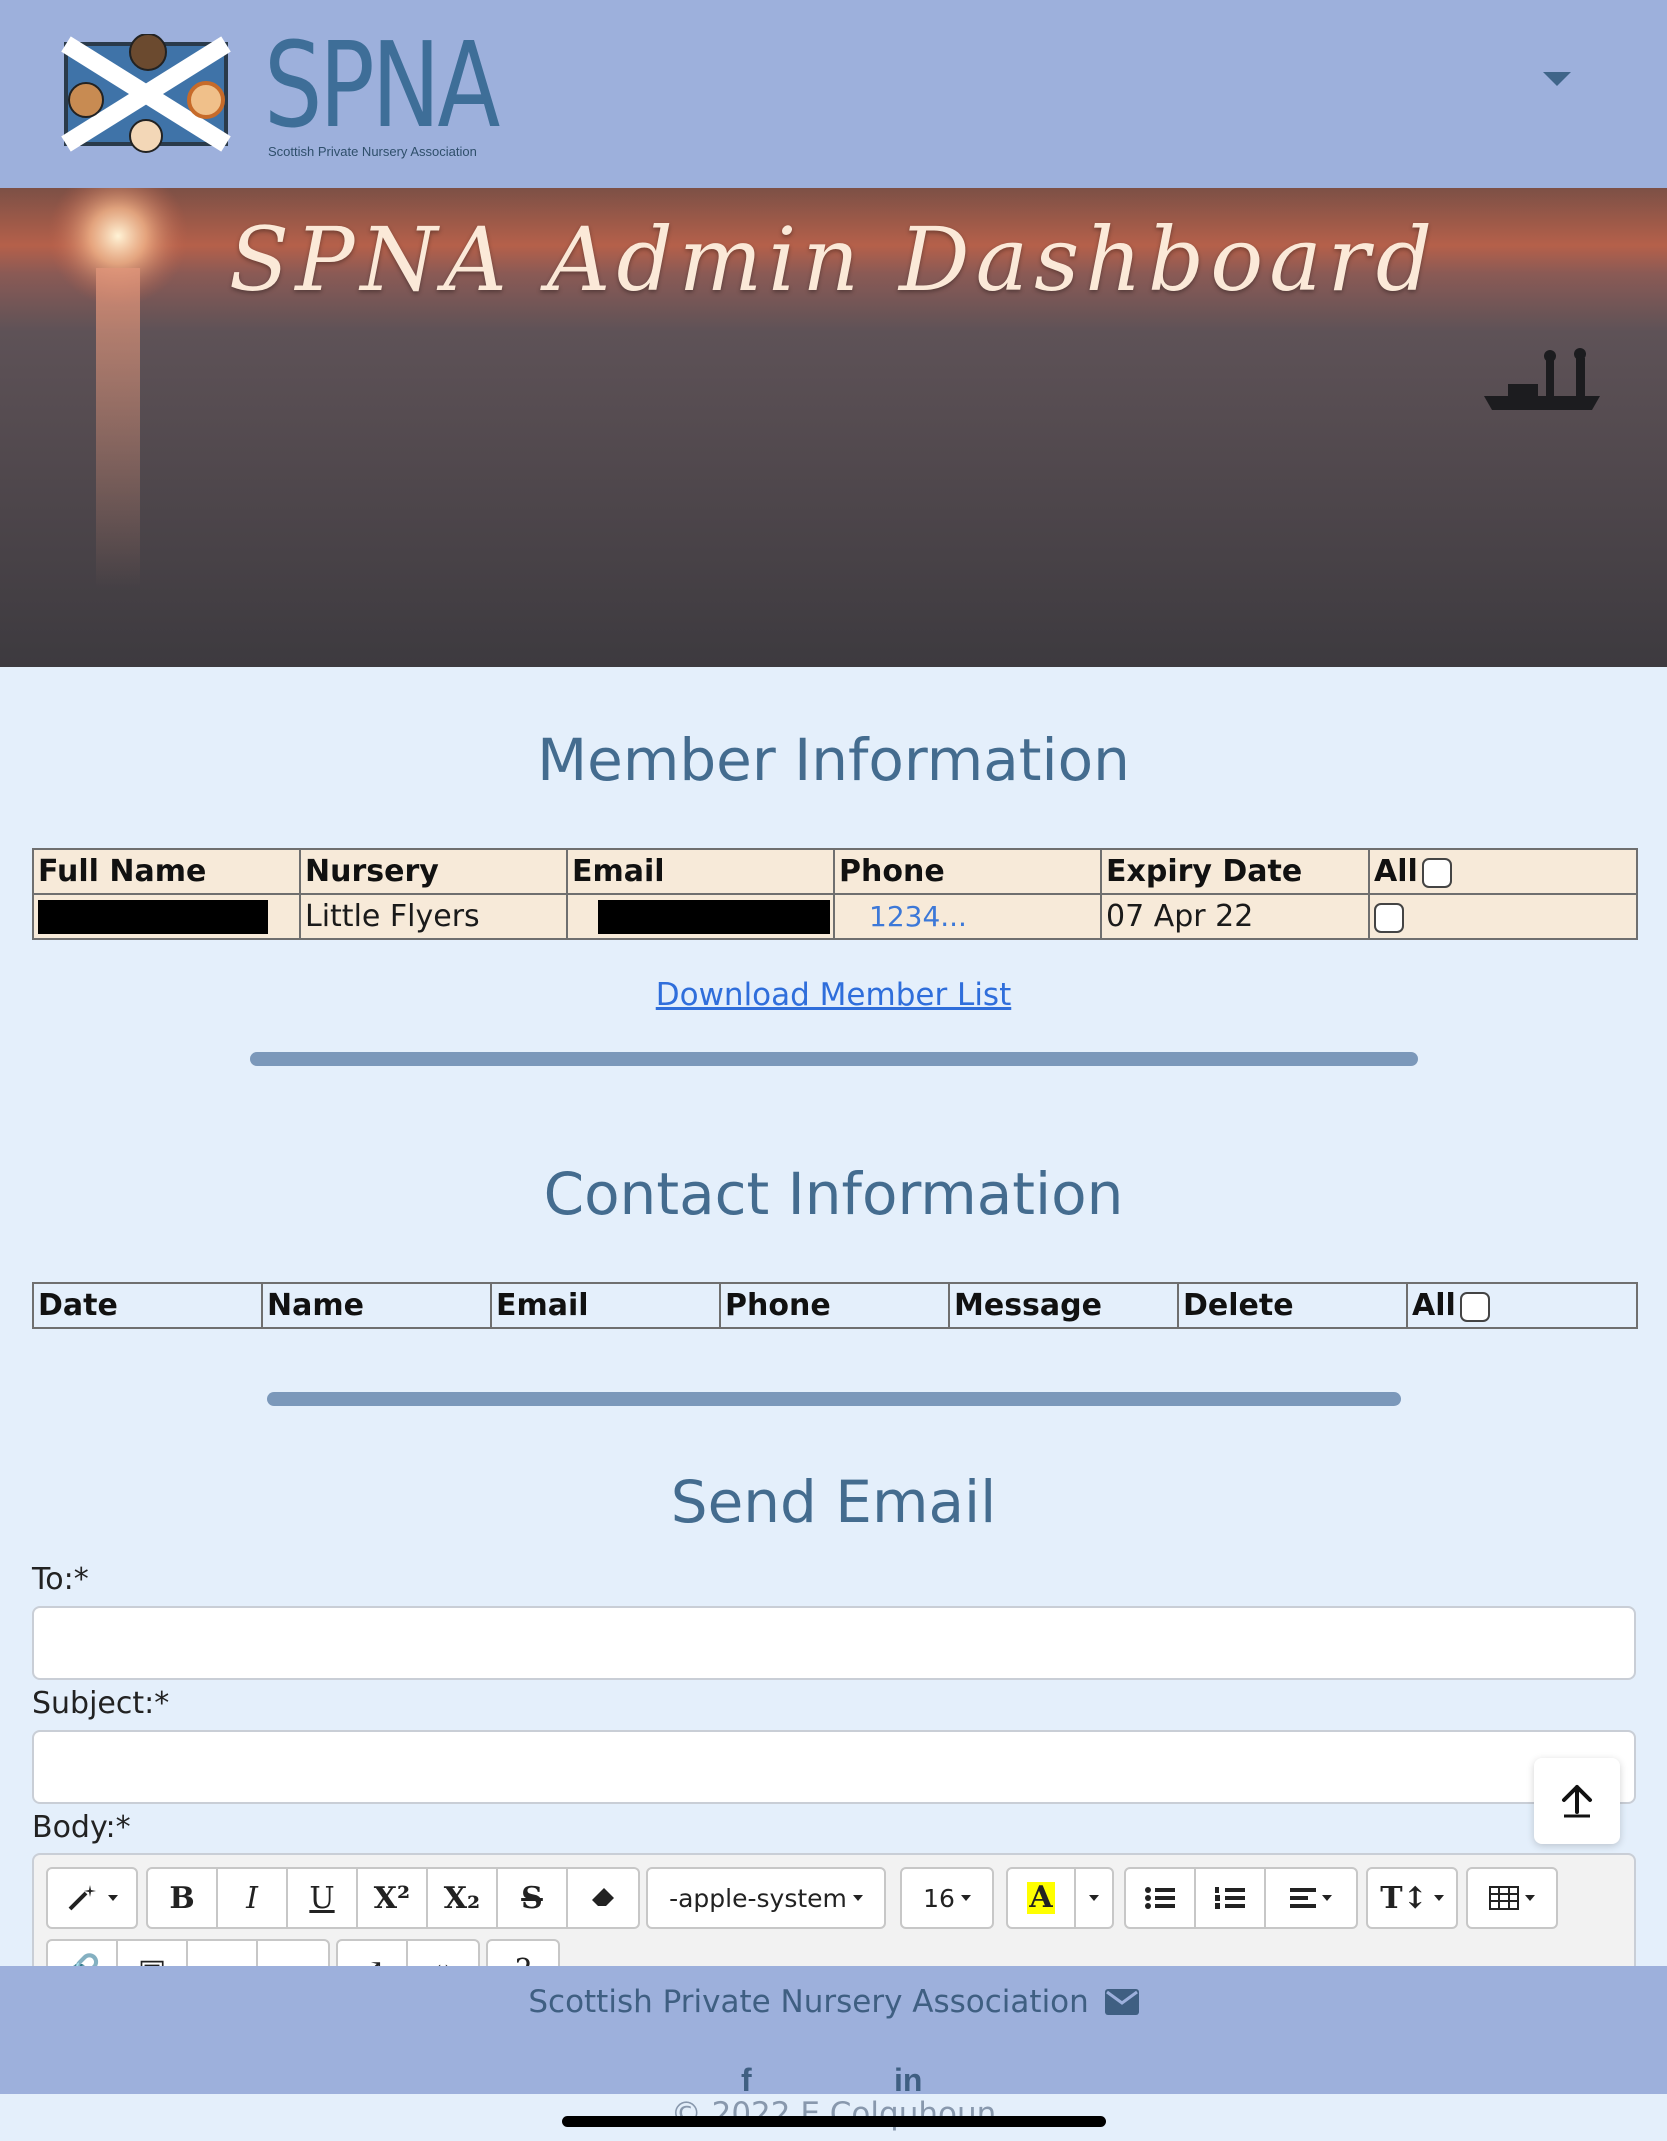 This screenshot has height=2141, width=1667. I want to click on underline-icon: U, so click(322, 1898).